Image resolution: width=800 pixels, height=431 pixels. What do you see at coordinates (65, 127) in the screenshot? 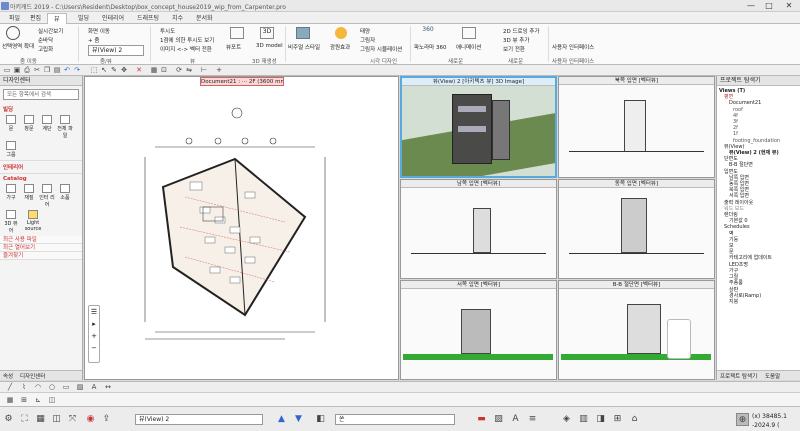
I see `all-files-item: 전체 파일` at bounding box center [65, 127].